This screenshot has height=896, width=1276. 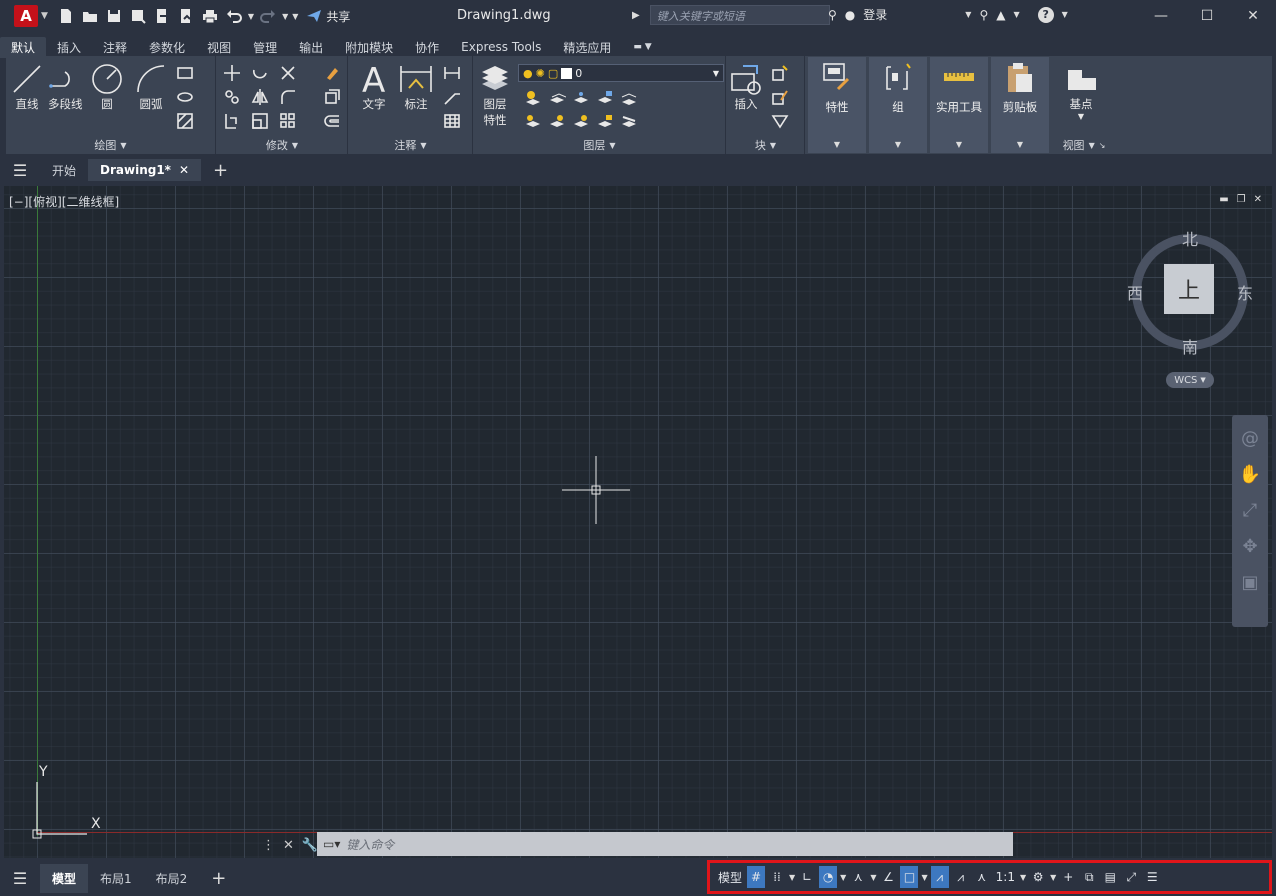 I want to click on ortho-icon: ∟, so click(x=807, y=877).